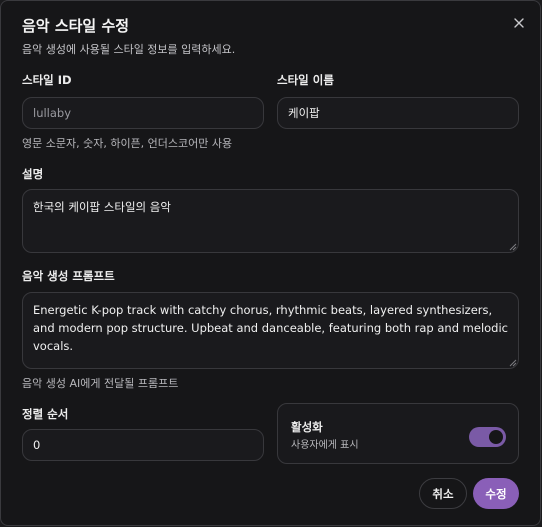 Image resolution: width=542 pixels, height=527 pixels. I want to click on active-label: 활성화, so click(307, 427).